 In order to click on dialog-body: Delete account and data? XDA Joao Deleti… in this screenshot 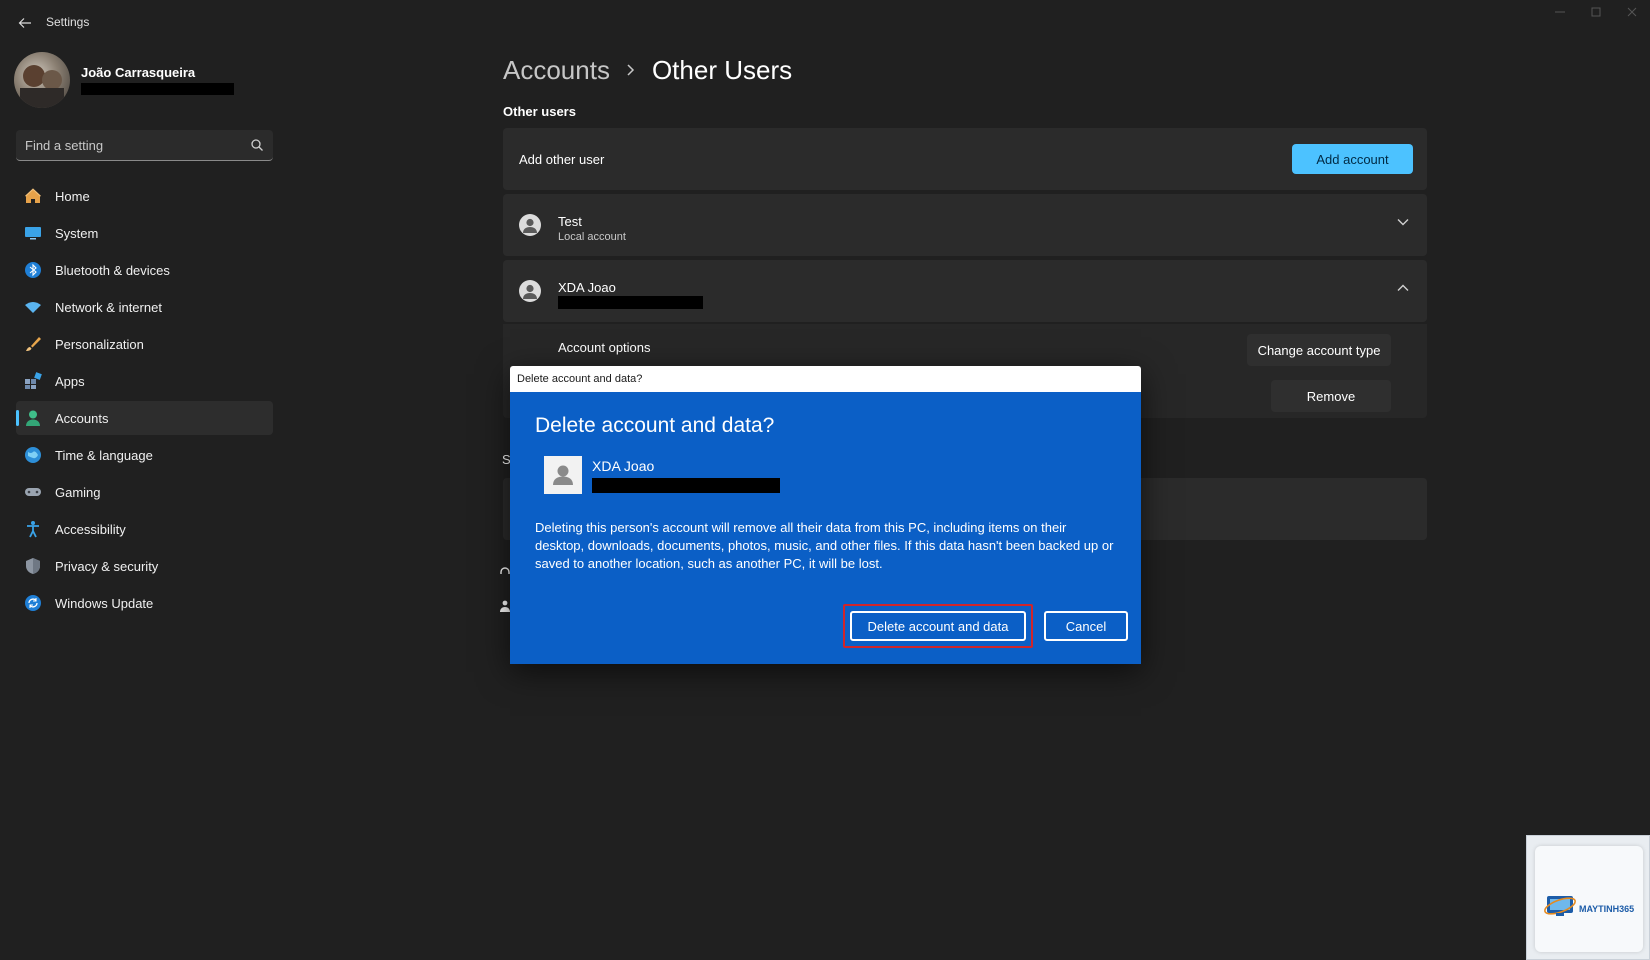, I will do `click(825, 528)`.